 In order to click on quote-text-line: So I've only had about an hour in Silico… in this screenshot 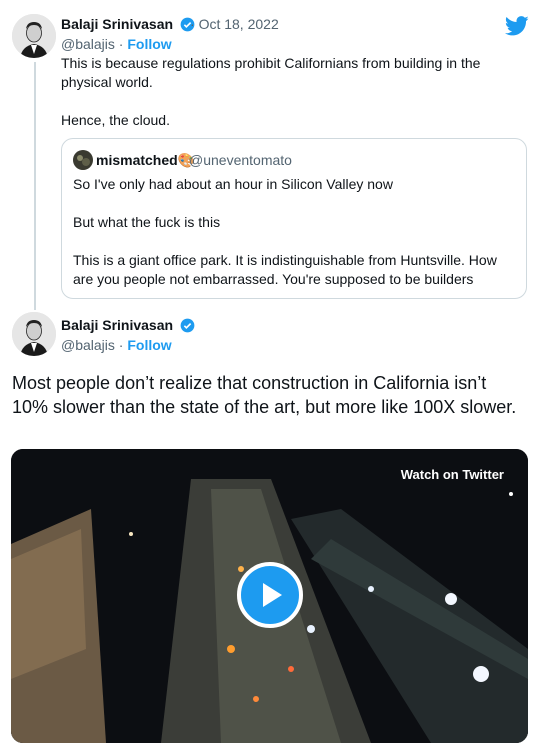, I will do `click(233, 184)`.